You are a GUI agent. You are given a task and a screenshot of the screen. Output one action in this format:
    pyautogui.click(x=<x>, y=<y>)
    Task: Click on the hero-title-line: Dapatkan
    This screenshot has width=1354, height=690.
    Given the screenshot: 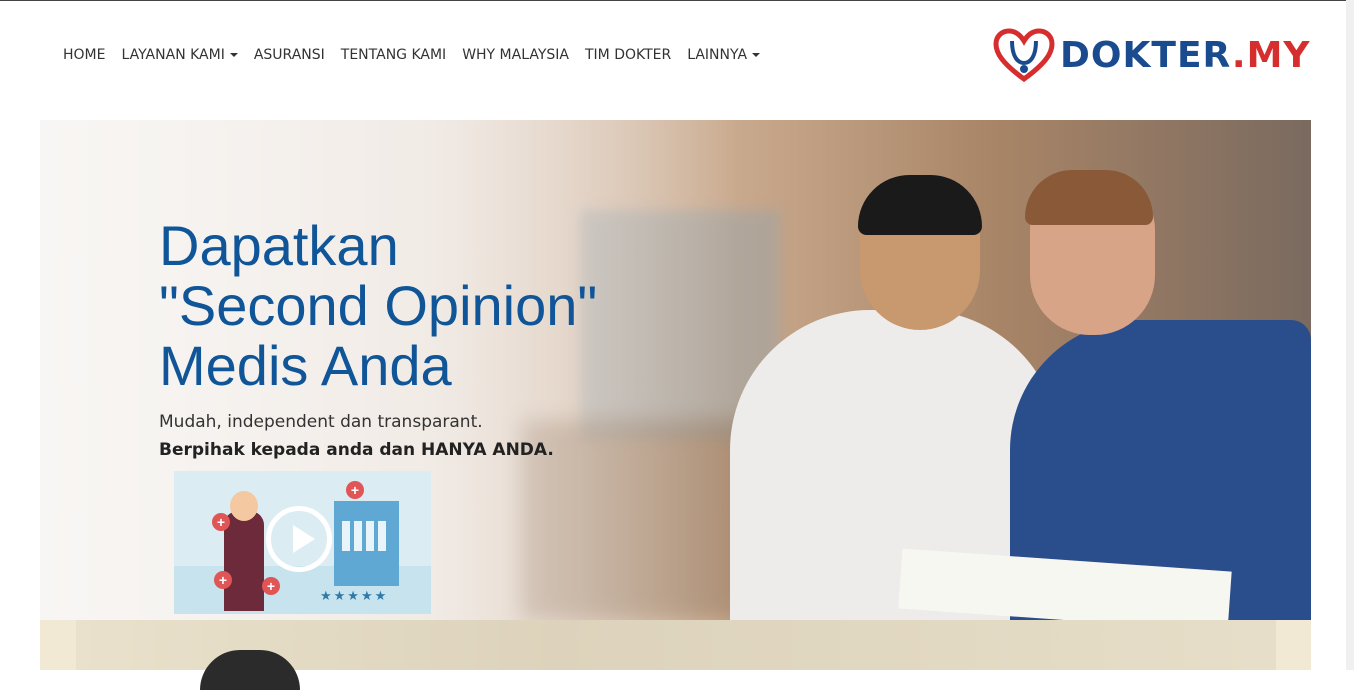 What is the action you would take?
    pyautogui.click(x=279, y=245)
    